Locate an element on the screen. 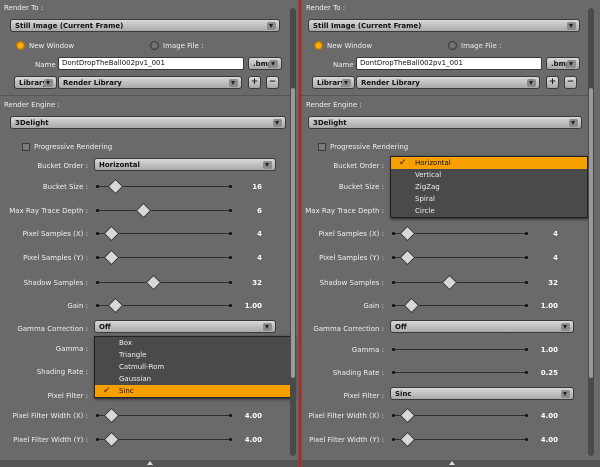 The image size is (600, 467). gain-value: 1.00 is located at coordinates (253, 306).